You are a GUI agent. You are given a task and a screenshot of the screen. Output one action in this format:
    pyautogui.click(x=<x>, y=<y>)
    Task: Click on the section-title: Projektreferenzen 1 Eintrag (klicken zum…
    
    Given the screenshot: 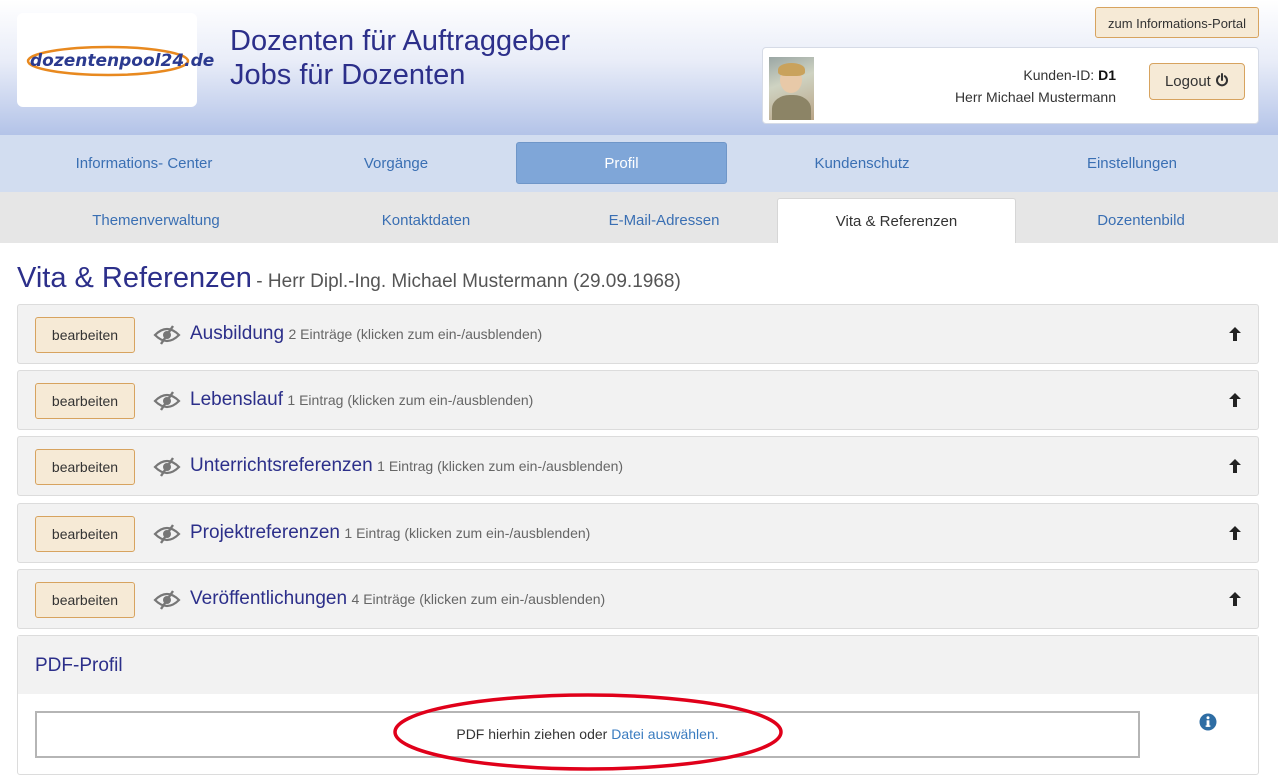 What is the action you would take?
    pyautogui.click(x=390, y=533)
    